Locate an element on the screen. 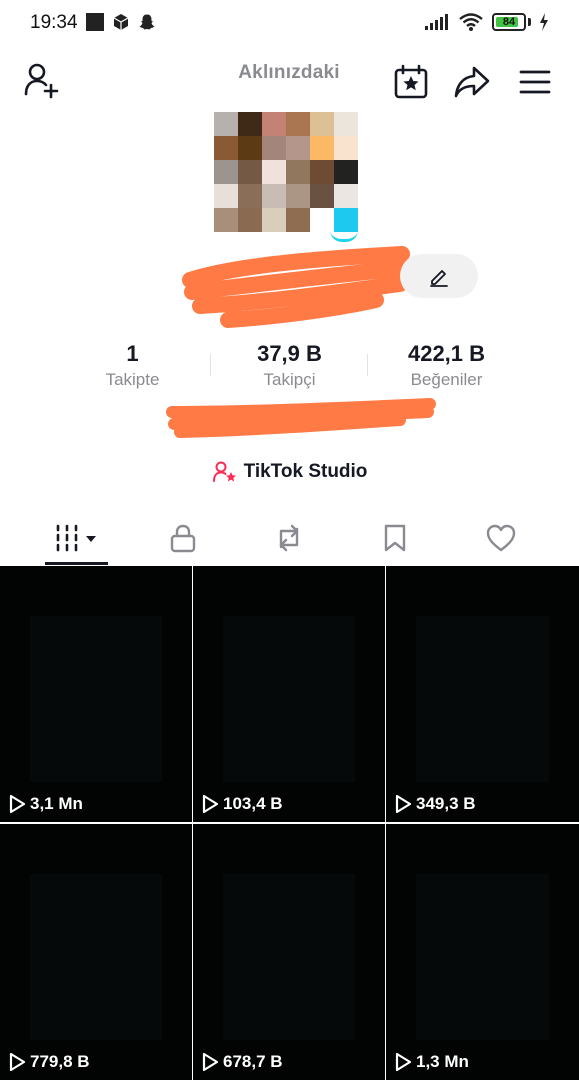 This screenshot has width=579, height=1080. stat-following: 1 Takipte is located at coordinates (132, 368).